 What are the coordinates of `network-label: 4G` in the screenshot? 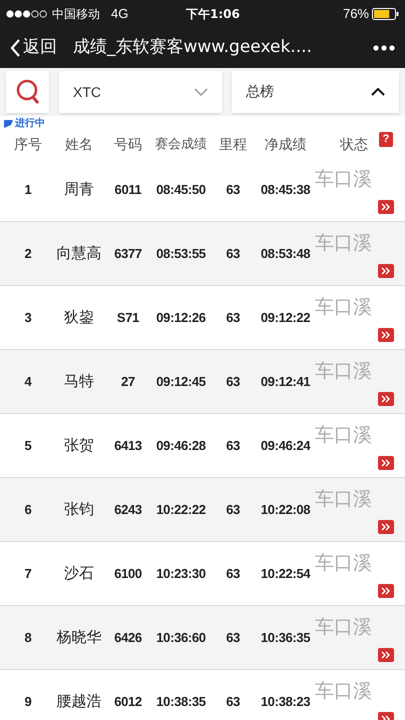 It's located at (119, 14).